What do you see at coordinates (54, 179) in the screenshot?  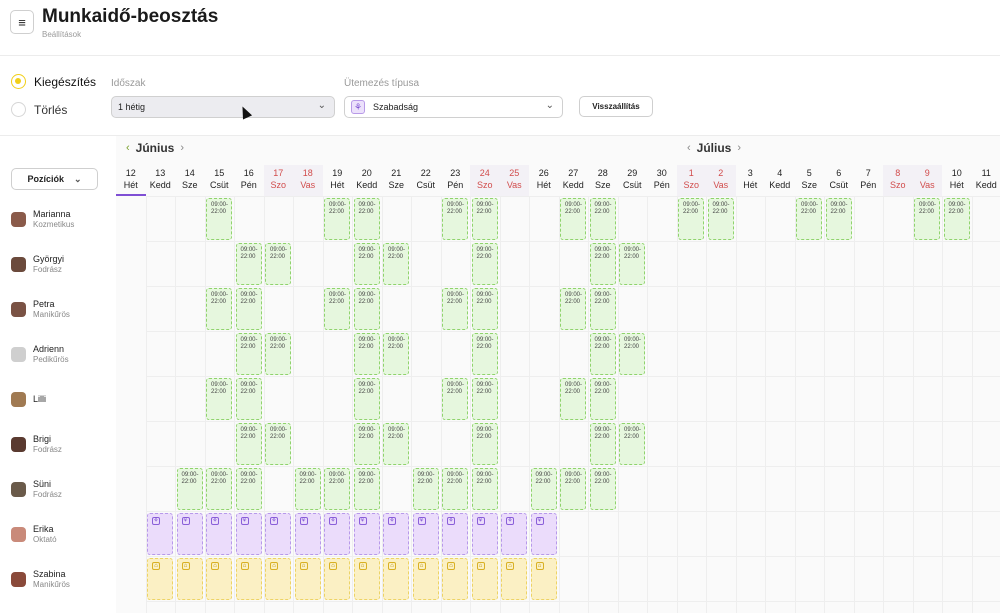 I see `positions-dropdown: Pozíciók ⌄` at bounding box center [54, 179].